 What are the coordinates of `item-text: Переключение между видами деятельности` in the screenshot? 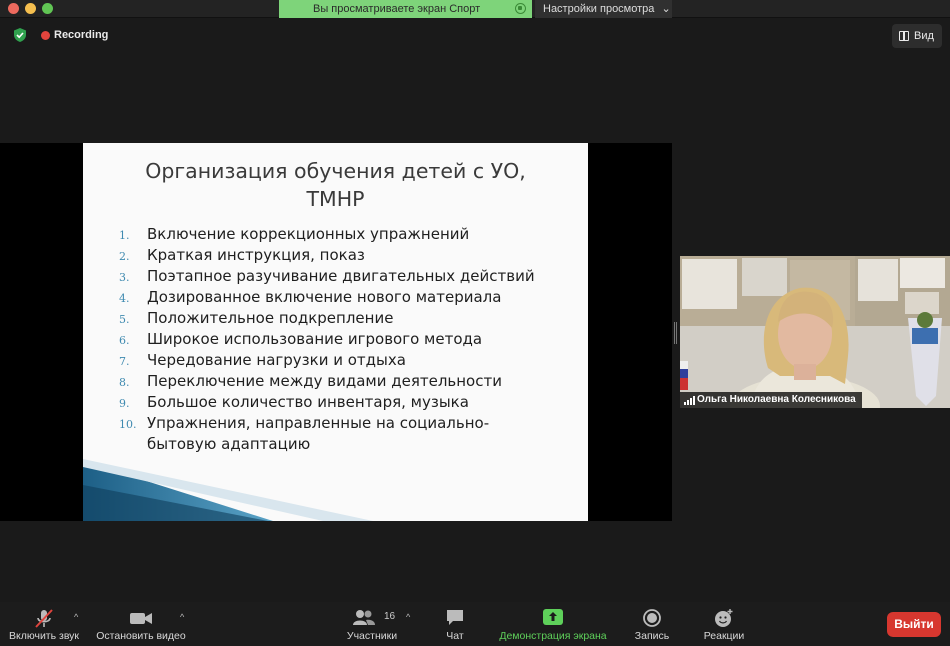 It's located at (324, 381).